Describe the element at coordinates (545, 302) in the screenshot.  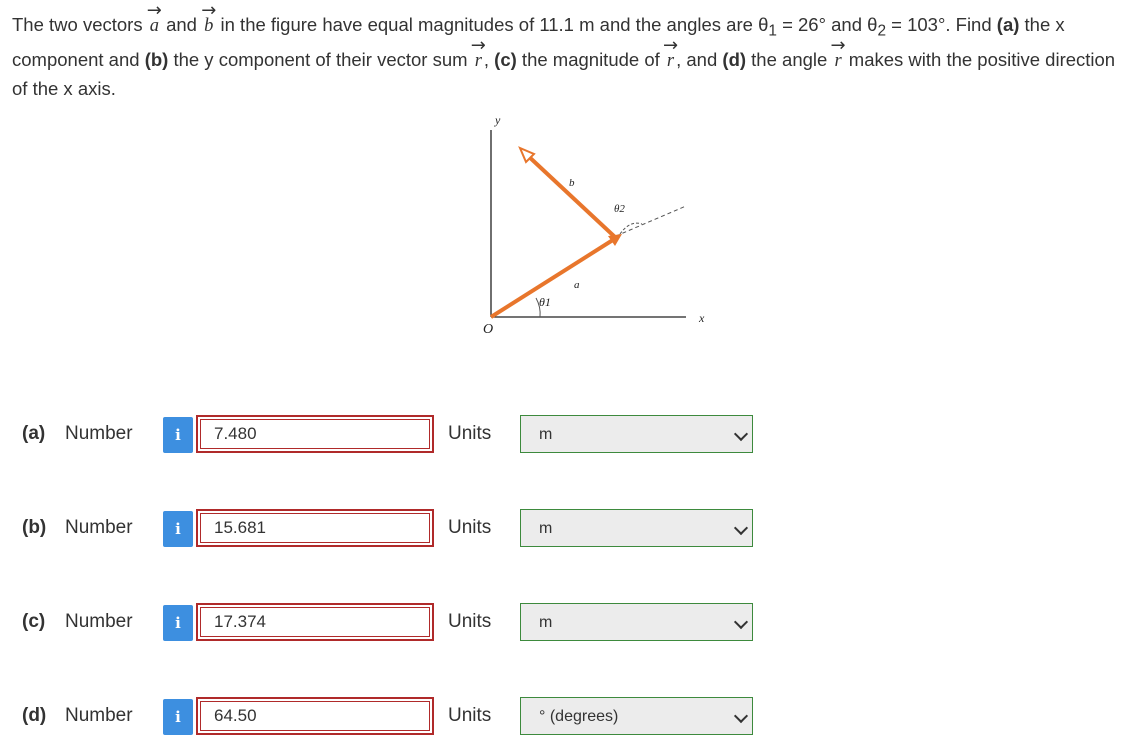
I see `theta1-label: θ1` at that location.